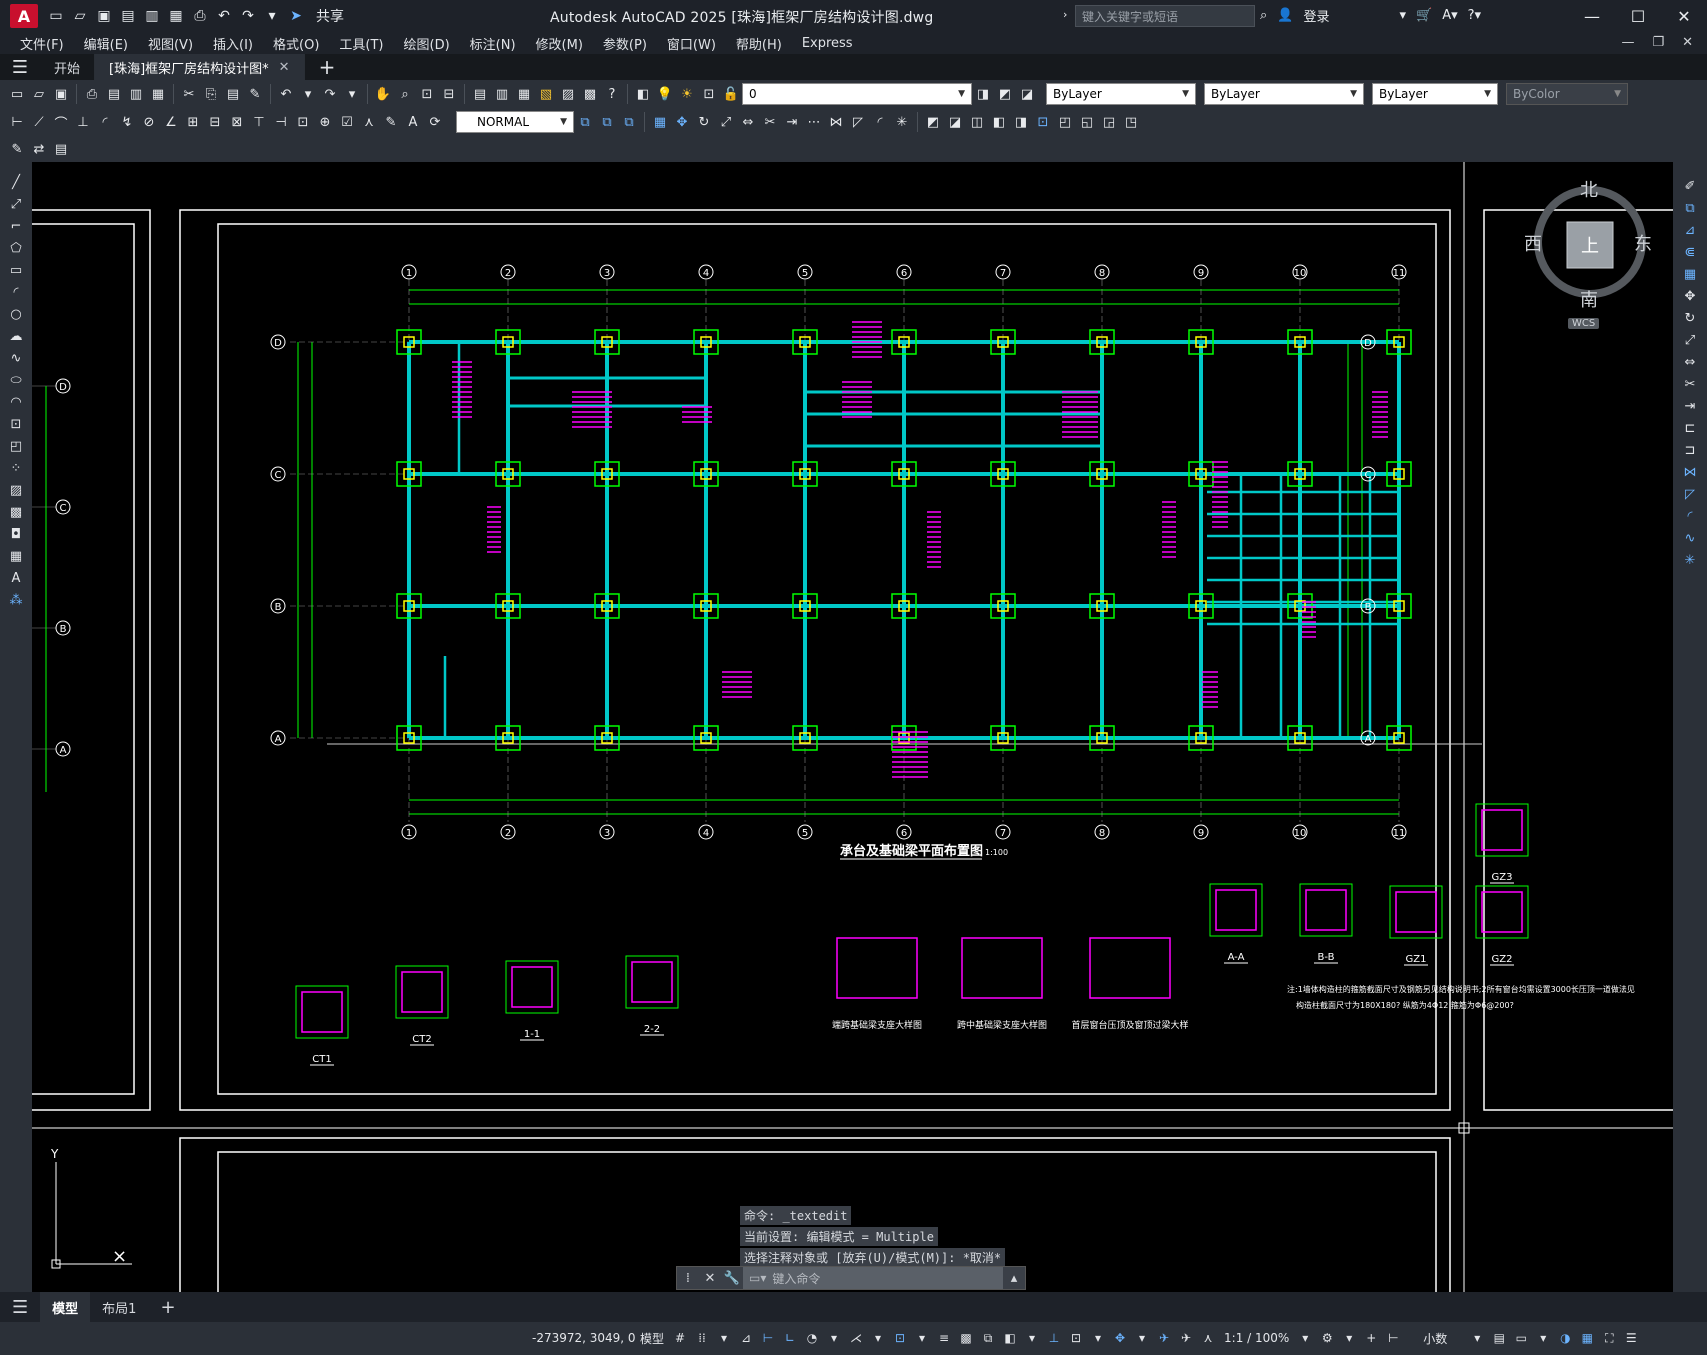  What do you see at coordinates (559, 43) in the screenshot?
I see `menu-item: 修改(M)` at bounding box center [559, 43].